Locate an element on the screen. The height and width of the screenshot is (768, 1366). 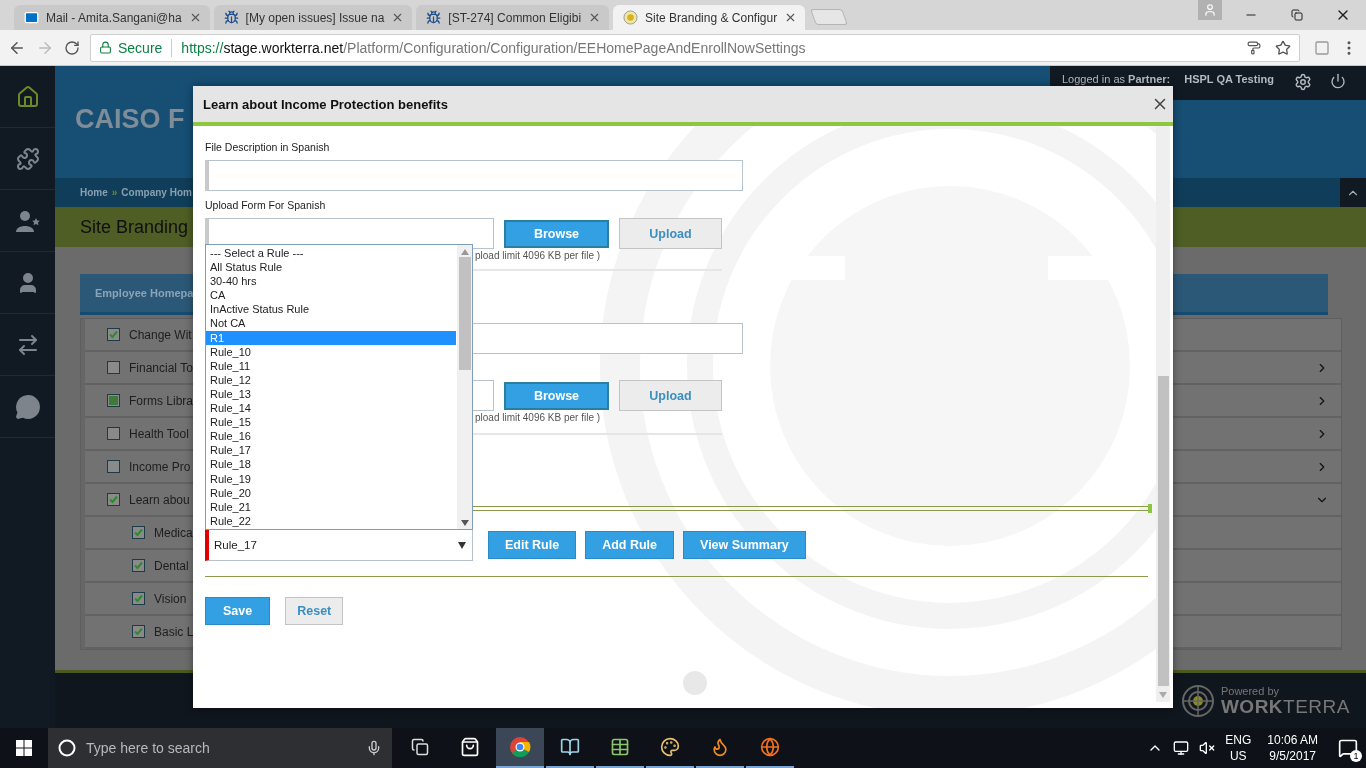
dropdown-option: Rule_10 is located at coordinates (331, 351).